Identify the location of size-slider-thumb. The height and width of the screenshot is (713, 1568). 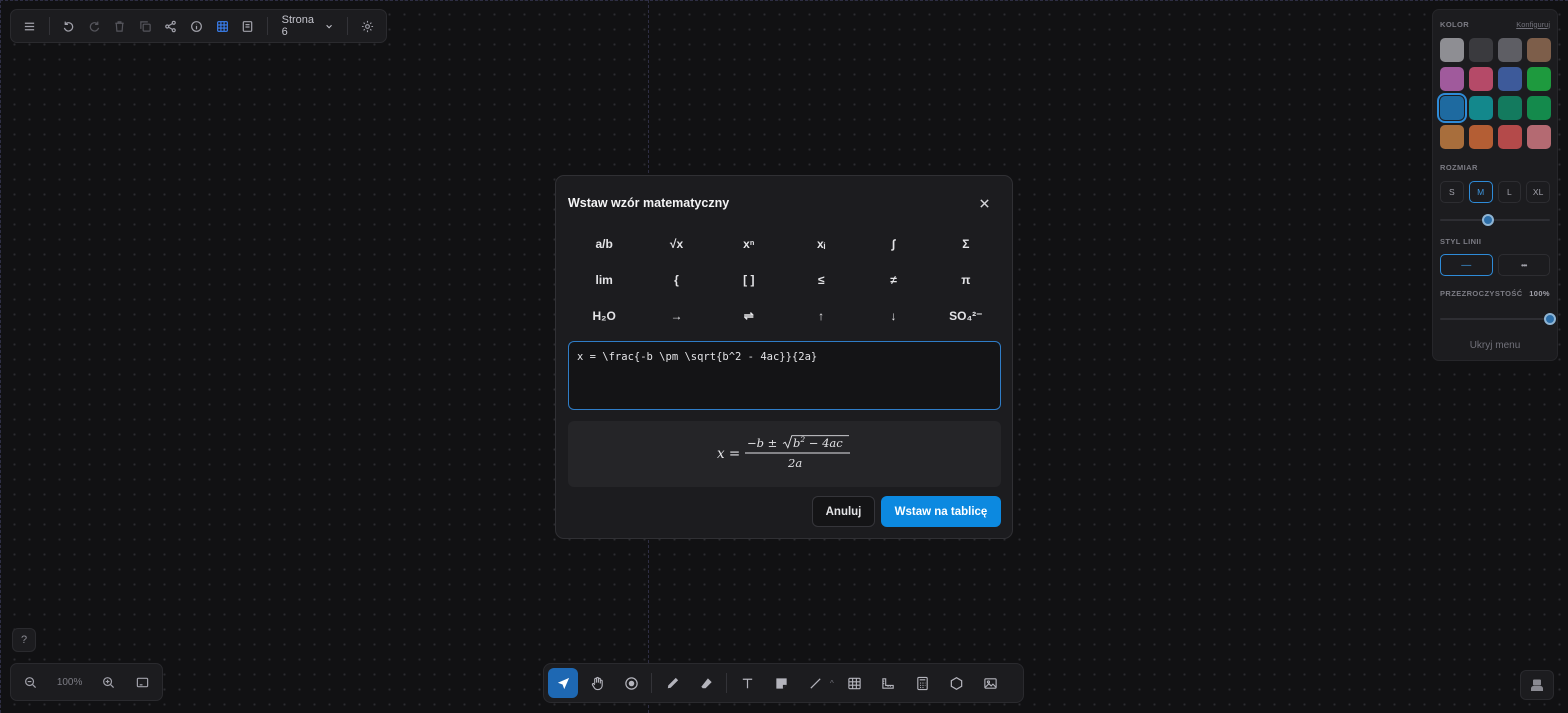
(1488, 220).